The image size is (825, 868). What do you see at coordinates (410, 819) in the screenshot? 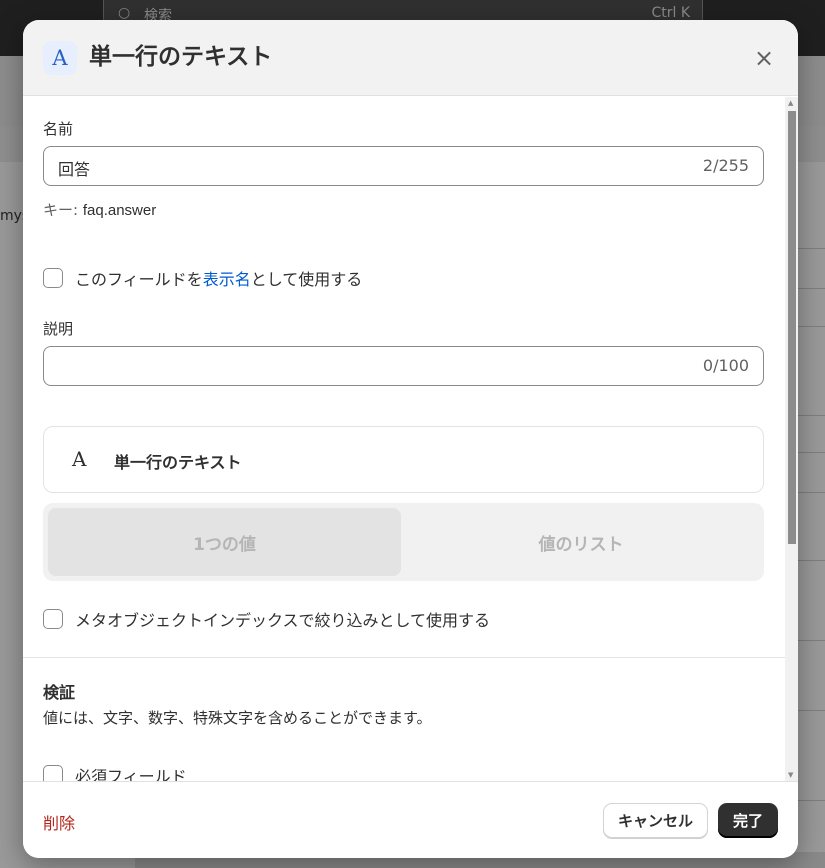
I see `modal-footer: 削除 キャンセル 完了` at bounding box center [410, 819].